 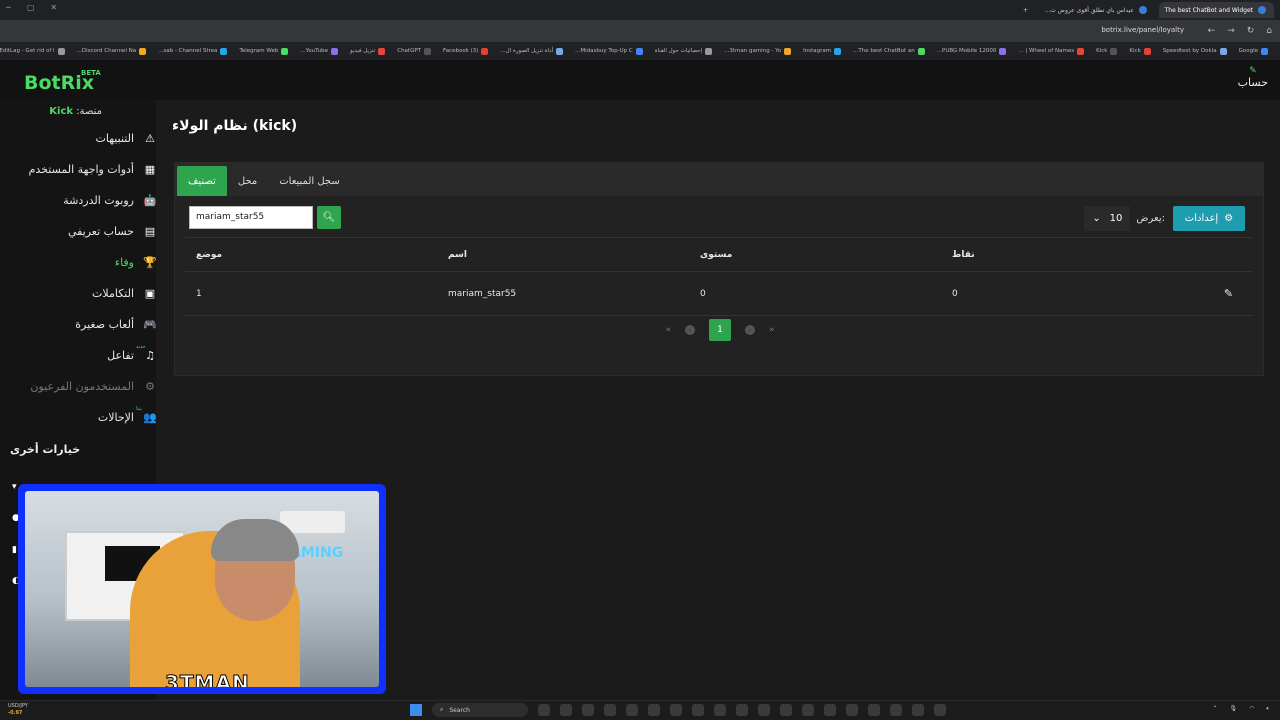 What do you see at coordinates (772, 330) in the screenshot?
I see `last-page-icon: »` at bounding box center [772, 330].